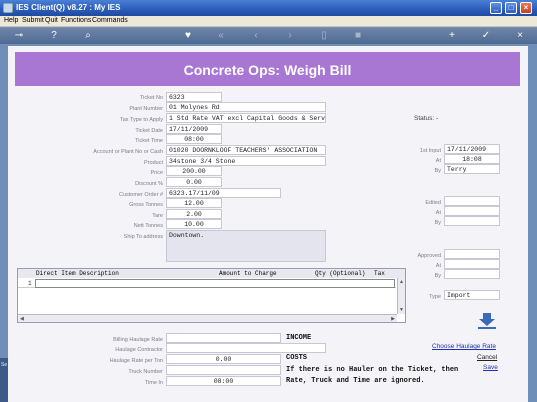  Describe the element at coordinates (146, 205) in the screenshot. I see `gross-tonnes-label: Gross Tonnes` at that location.